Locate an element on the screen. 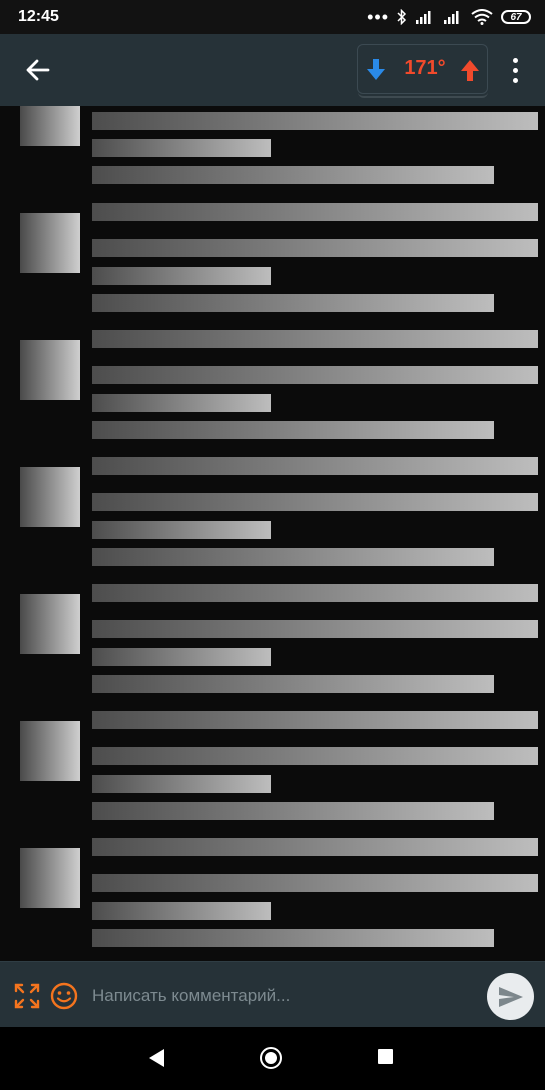  send-button is located at coordinates (510, 996).